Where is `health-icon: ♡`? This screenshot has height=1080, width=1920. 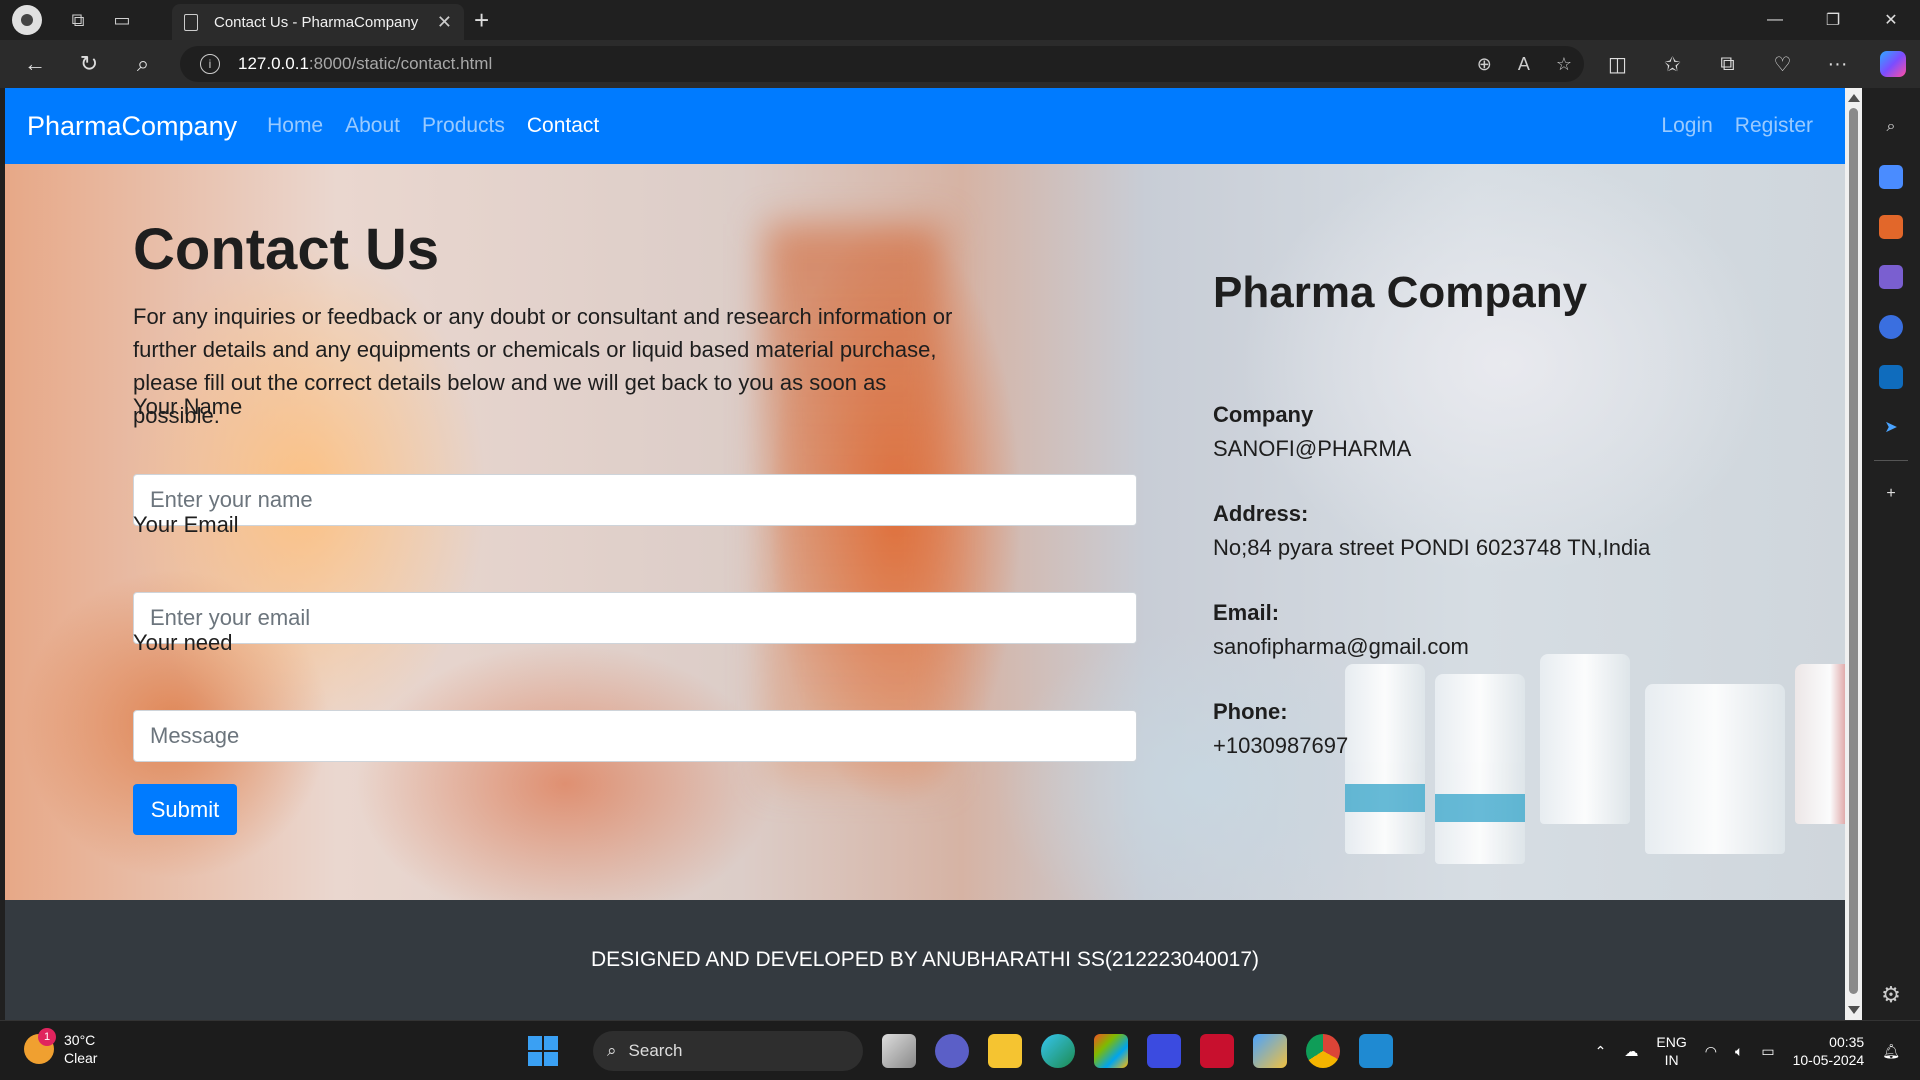 health-icon: ♡ is located at coordinates (1782, 64).